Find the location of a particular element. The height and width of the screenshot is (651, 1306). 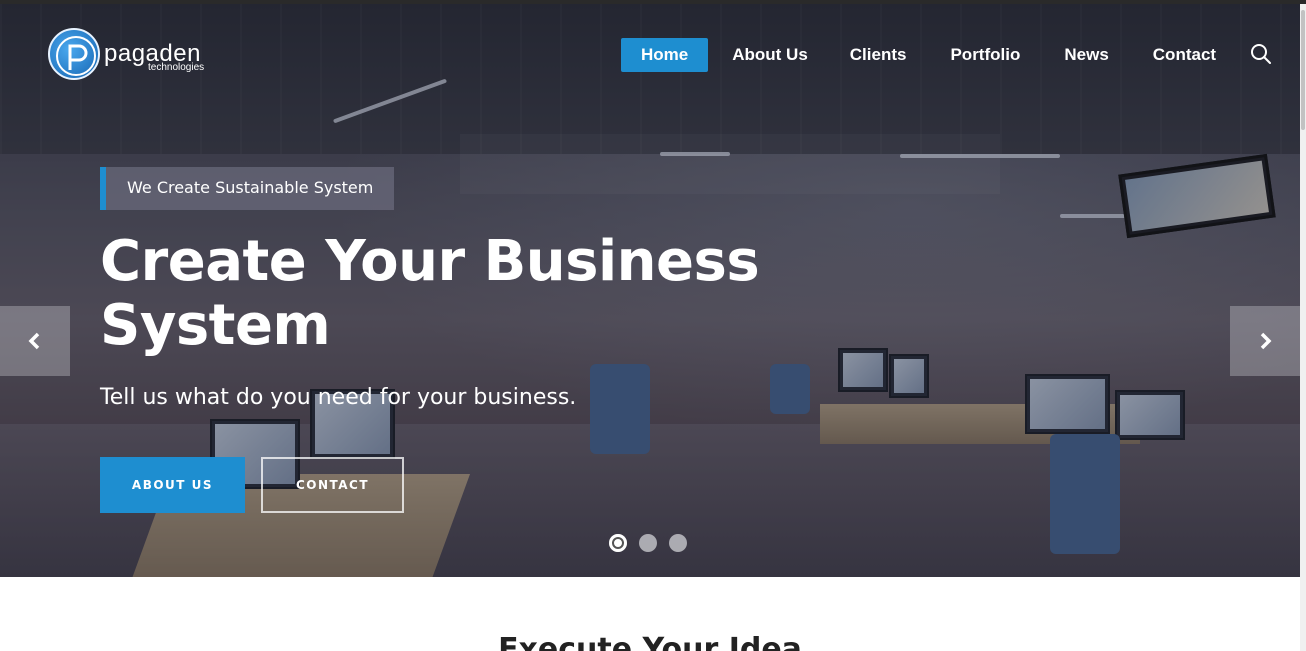

logo-mark-icon is located at coordinates (74, 54).